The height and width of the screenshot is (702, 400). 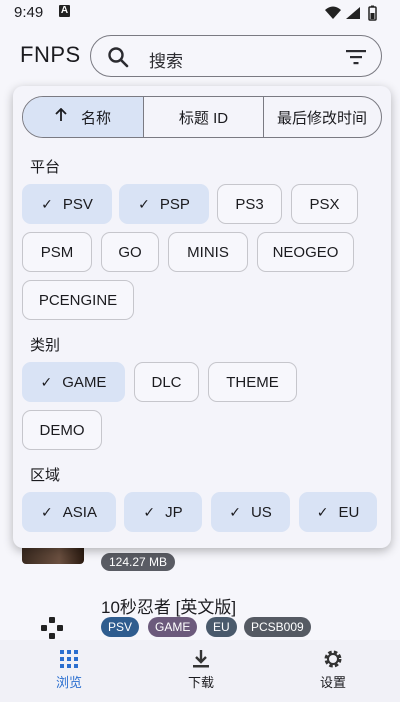 I want to click on wifi-icon, so click(x=333, y=12).